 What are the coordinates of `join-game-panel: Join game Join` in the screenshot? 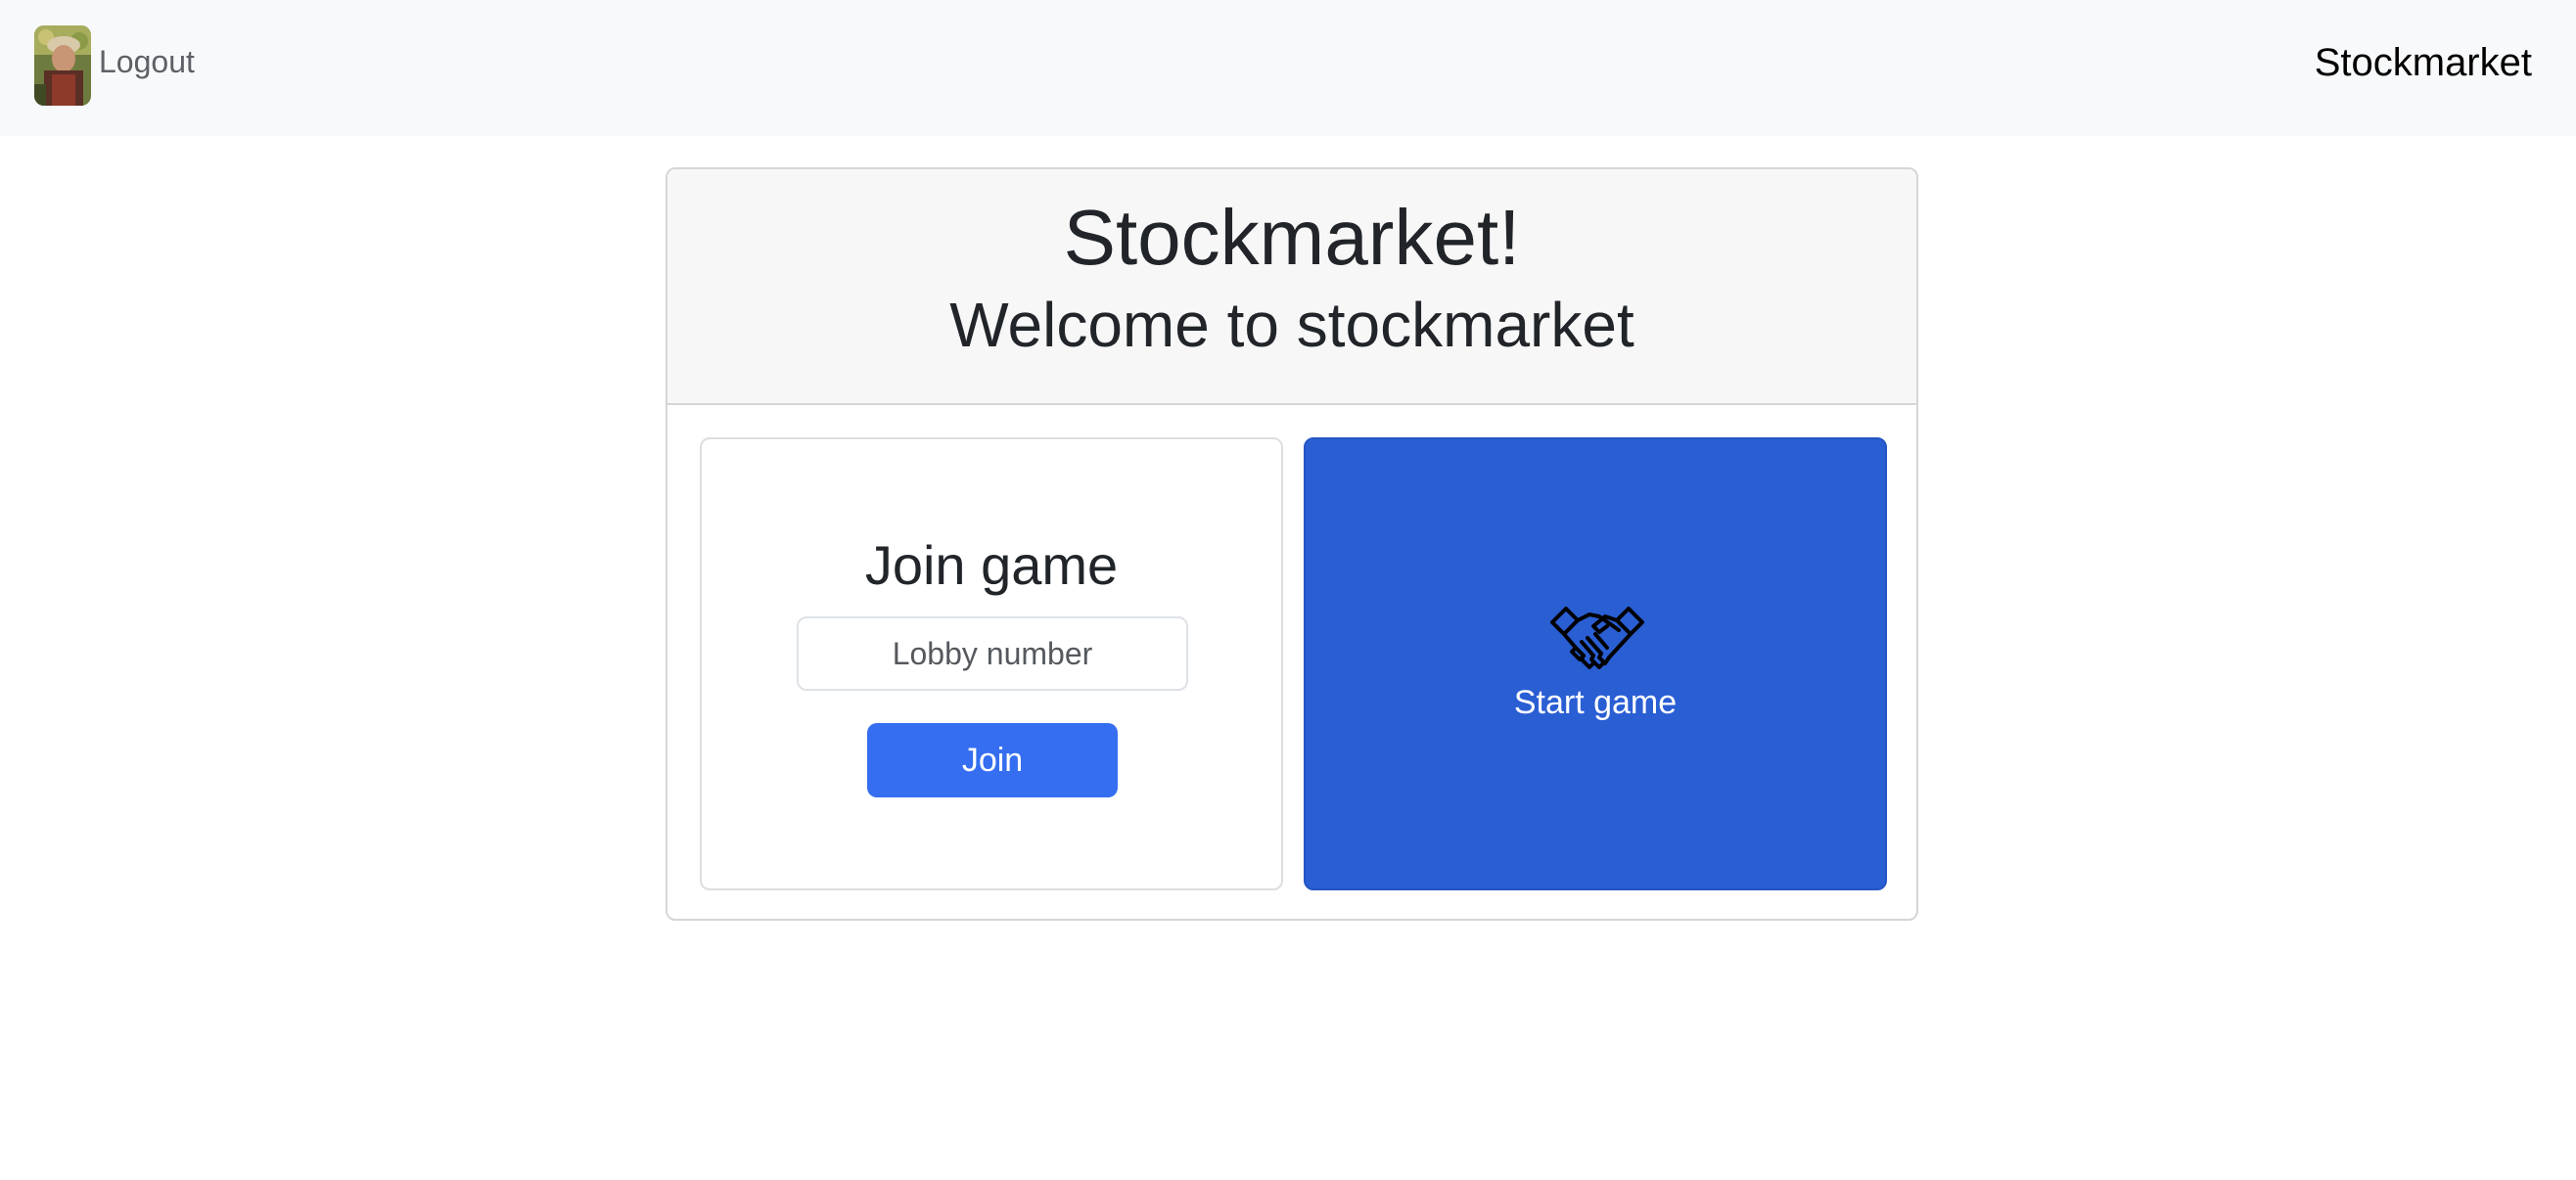 It's located at (991, 663).